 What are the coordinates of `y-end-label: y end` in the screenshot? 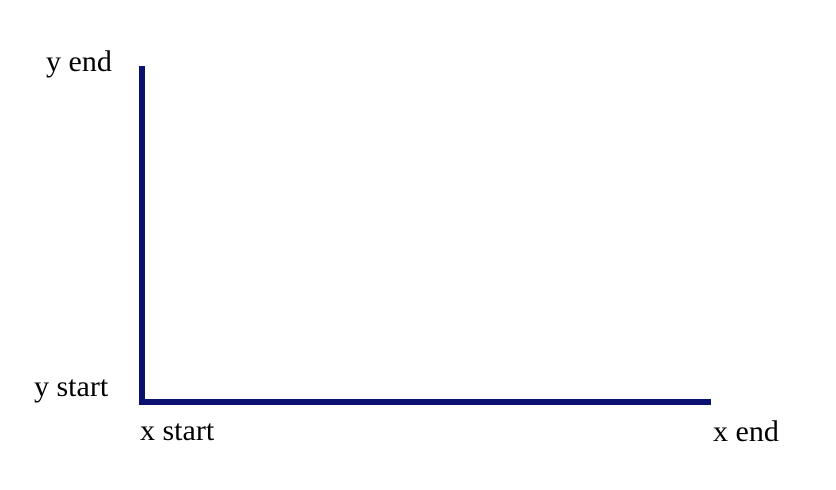 It's located at (79, 61).